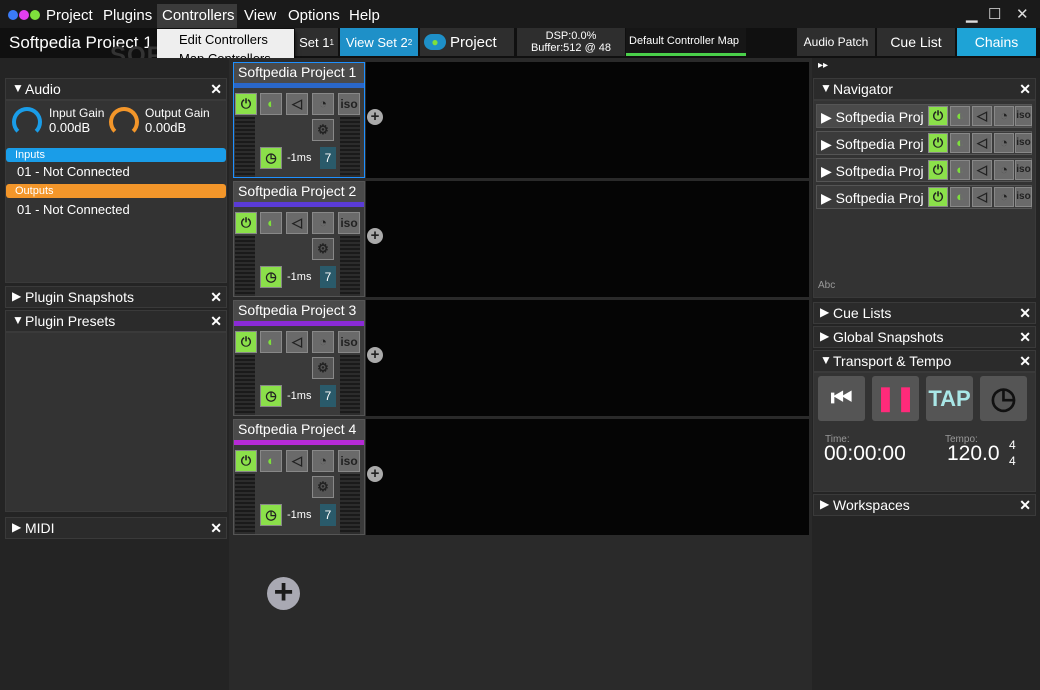  I want to click on track-name: Softpedia Project 1, so click(299, 73).